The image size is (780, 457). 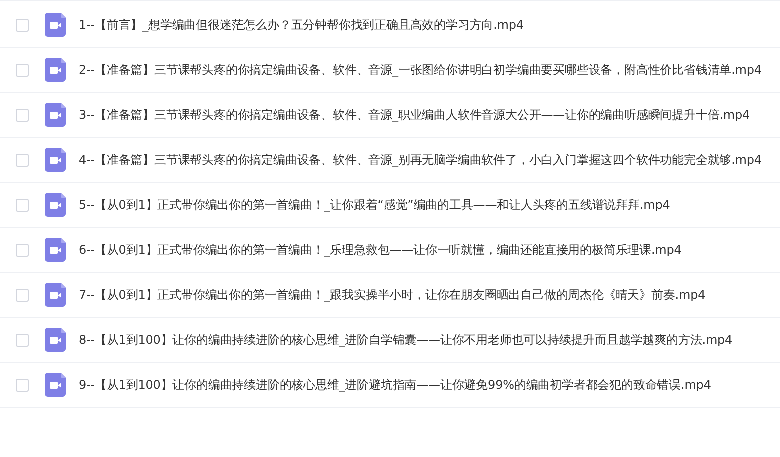 I want to click on file-name: 8--【从1到100】让你的编曲持续进阶的核心思维_进阶自学锦囊——让你不用老师也可以持续提升而且越学越爽的方法.mp4, so click(x=406, y=340).